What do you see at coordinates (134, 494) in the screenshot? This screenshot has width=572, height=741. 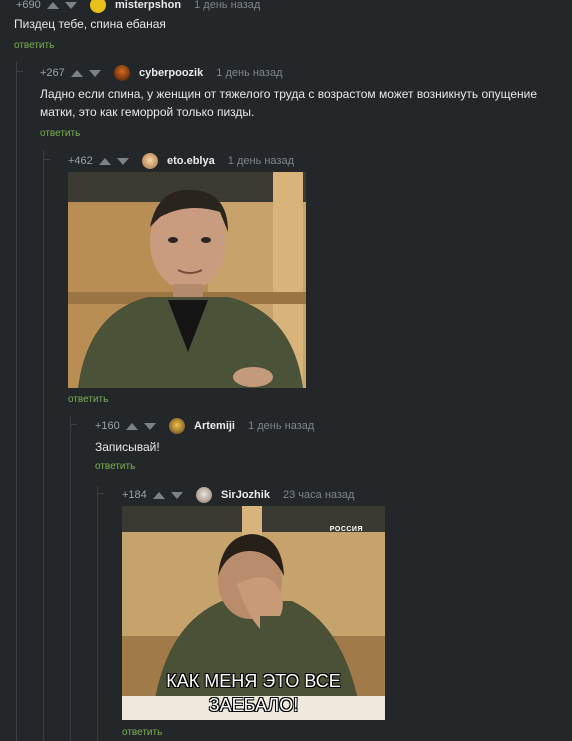 I see `rating: +184` at bounding box center [134, 494].